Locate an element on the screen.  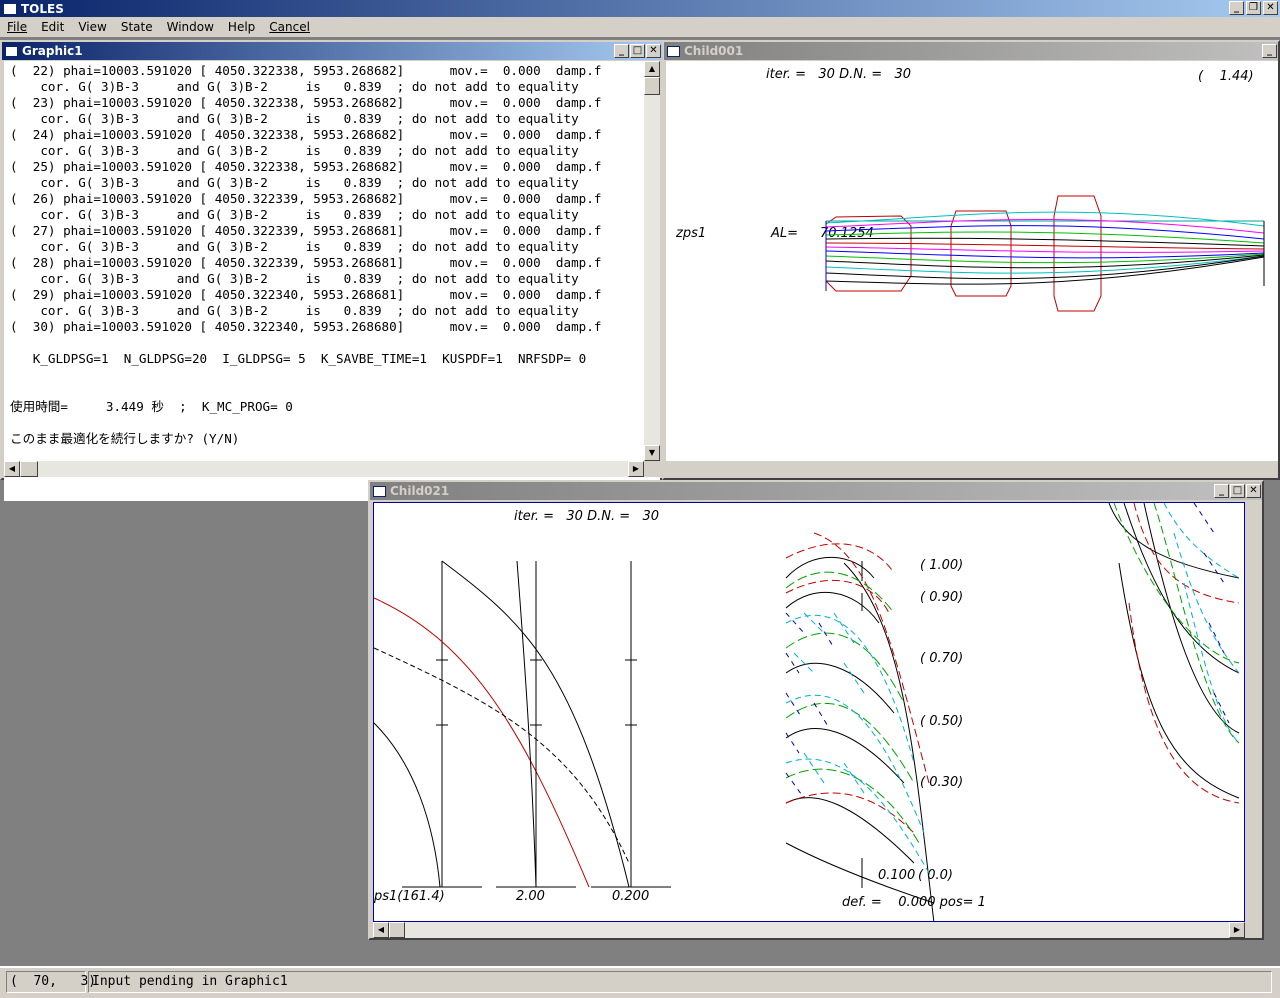
child021-title: Child021 is located at coordinates (420, 491).